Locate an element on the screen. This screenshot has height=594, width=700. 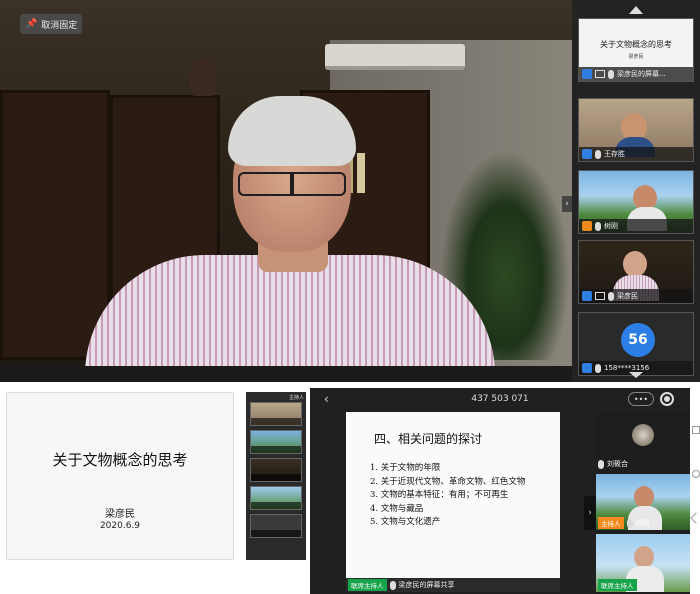
unpin-label: 取消固定 is located at coordinates (59, 25).